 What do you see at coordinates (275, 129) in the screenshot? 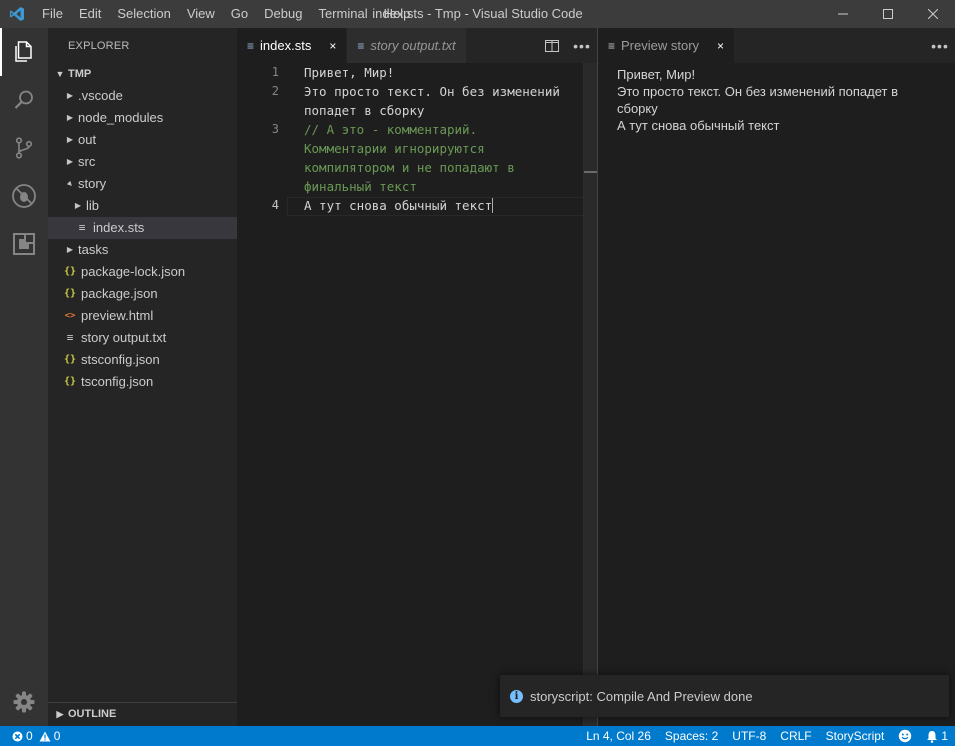
I see `line-number: 3` at bounding box center [275, 129].